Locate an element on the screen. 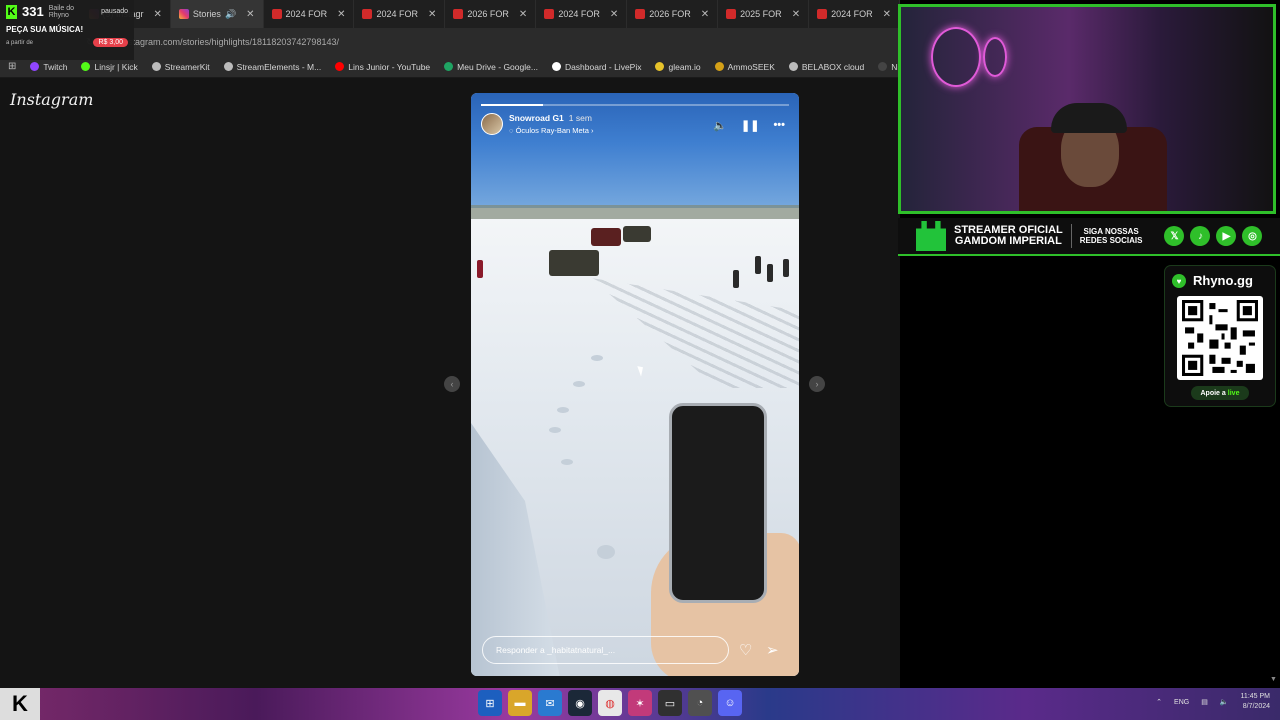 This screenshot has width=1280, height=720. support-live-button: Apoie a live is located at coordinates (1220, 393).